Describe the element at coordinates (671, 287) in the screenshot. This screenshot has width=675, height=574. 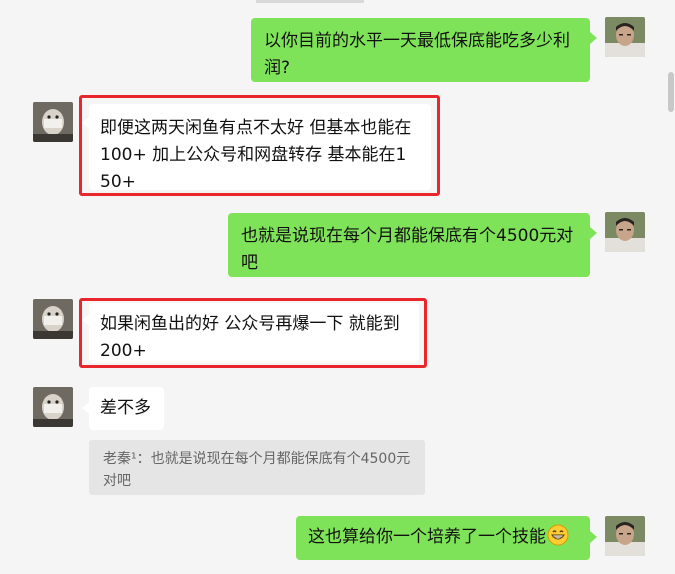
I see `scrollbar` at that location.